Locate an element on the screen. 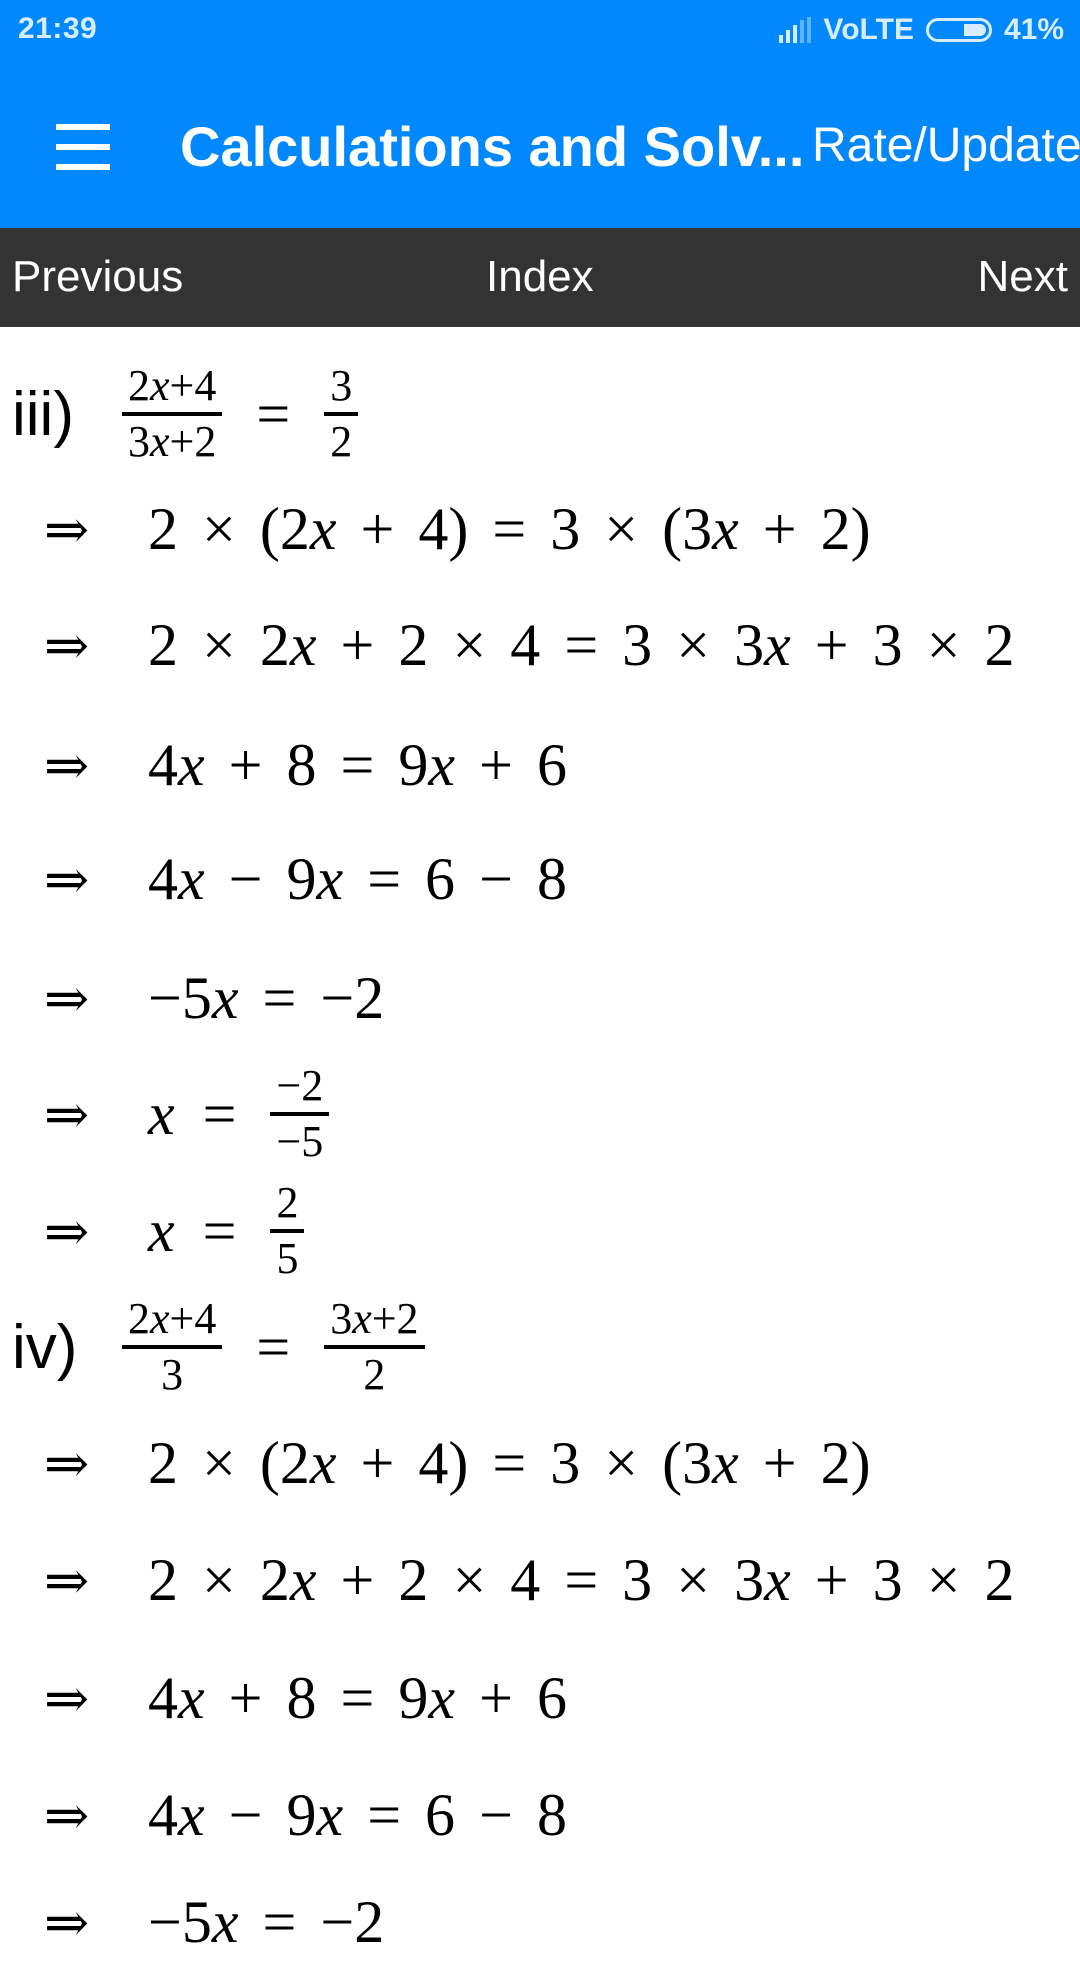  lhs-fraction: 2x+4 3 is located at coordinates (172, 1347).